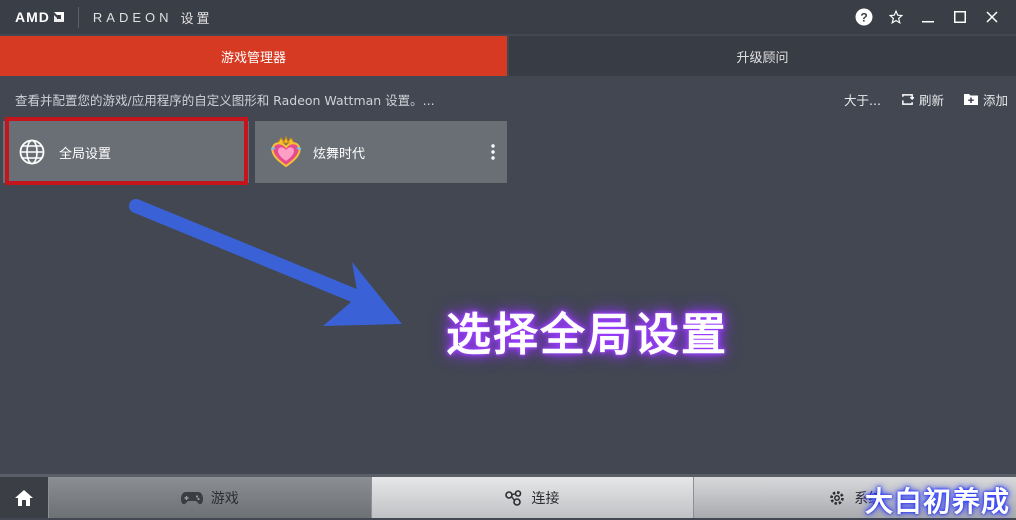  What do you see at coordinates (995, 100) in the screenshot?
I see `add-label: 添加` at bounding box center [995, 100].